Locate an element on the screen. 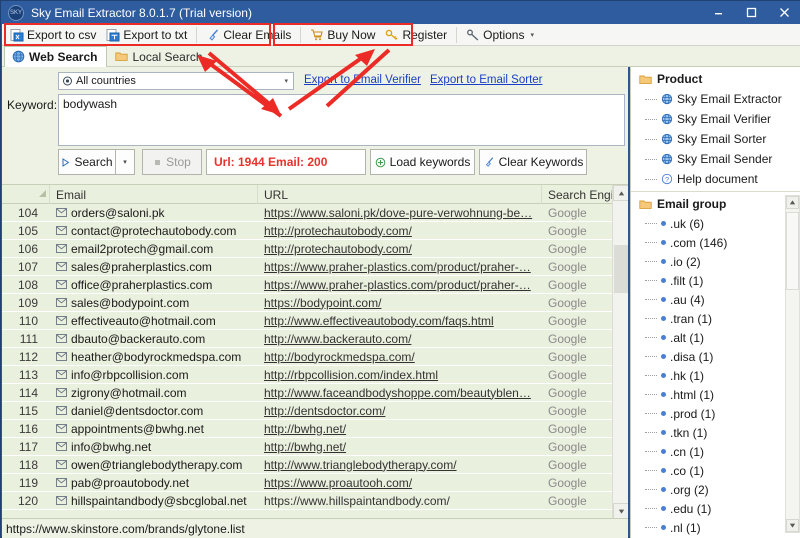  maximize-button is located at coordinates (751, 12).